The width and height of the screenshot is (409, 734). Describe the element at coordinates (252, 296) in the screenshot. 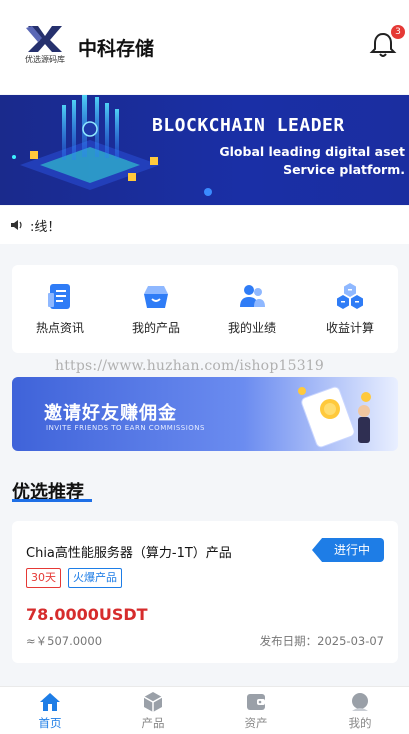

I see `team-icon` at that location.